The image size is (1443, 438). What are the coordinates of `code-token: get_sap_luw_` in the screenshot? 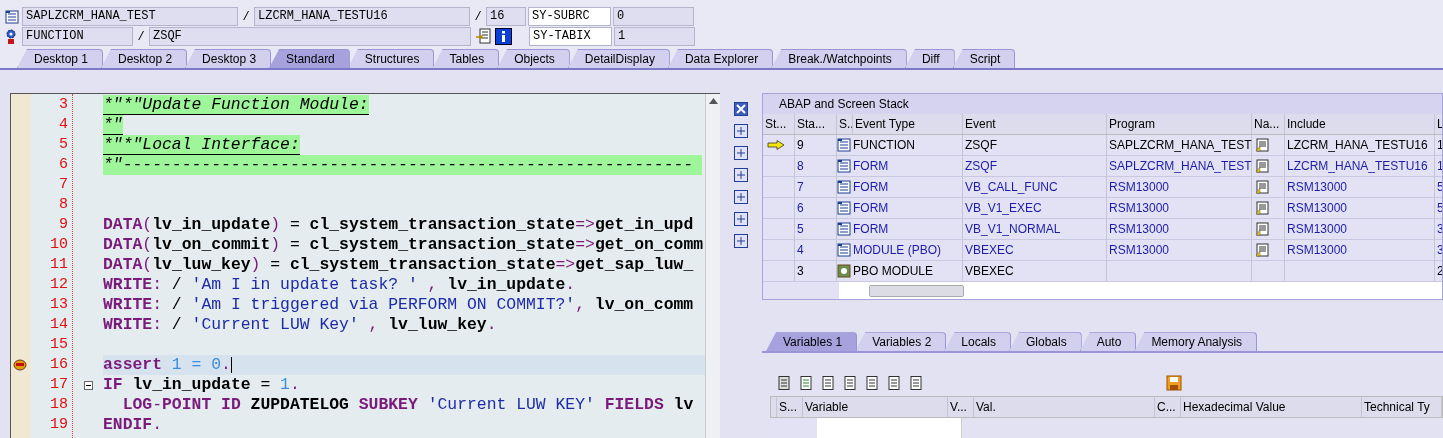 It's located at (634, 264).